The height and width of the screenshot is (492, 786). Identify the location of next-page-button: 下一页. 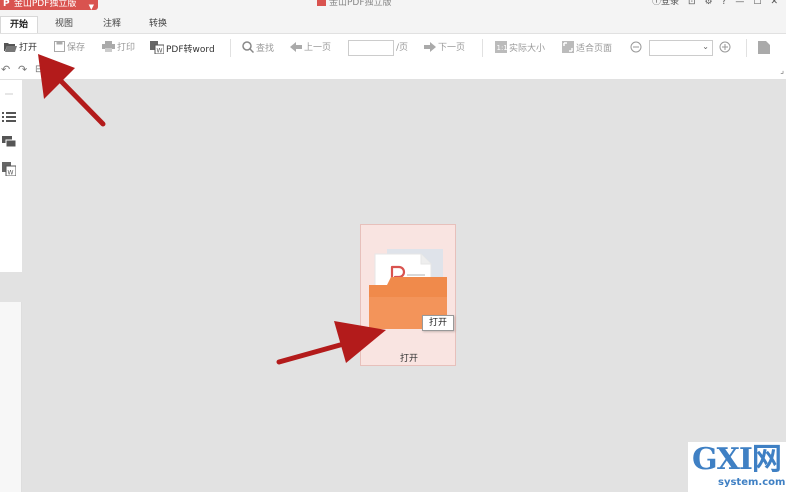
(444, 48).